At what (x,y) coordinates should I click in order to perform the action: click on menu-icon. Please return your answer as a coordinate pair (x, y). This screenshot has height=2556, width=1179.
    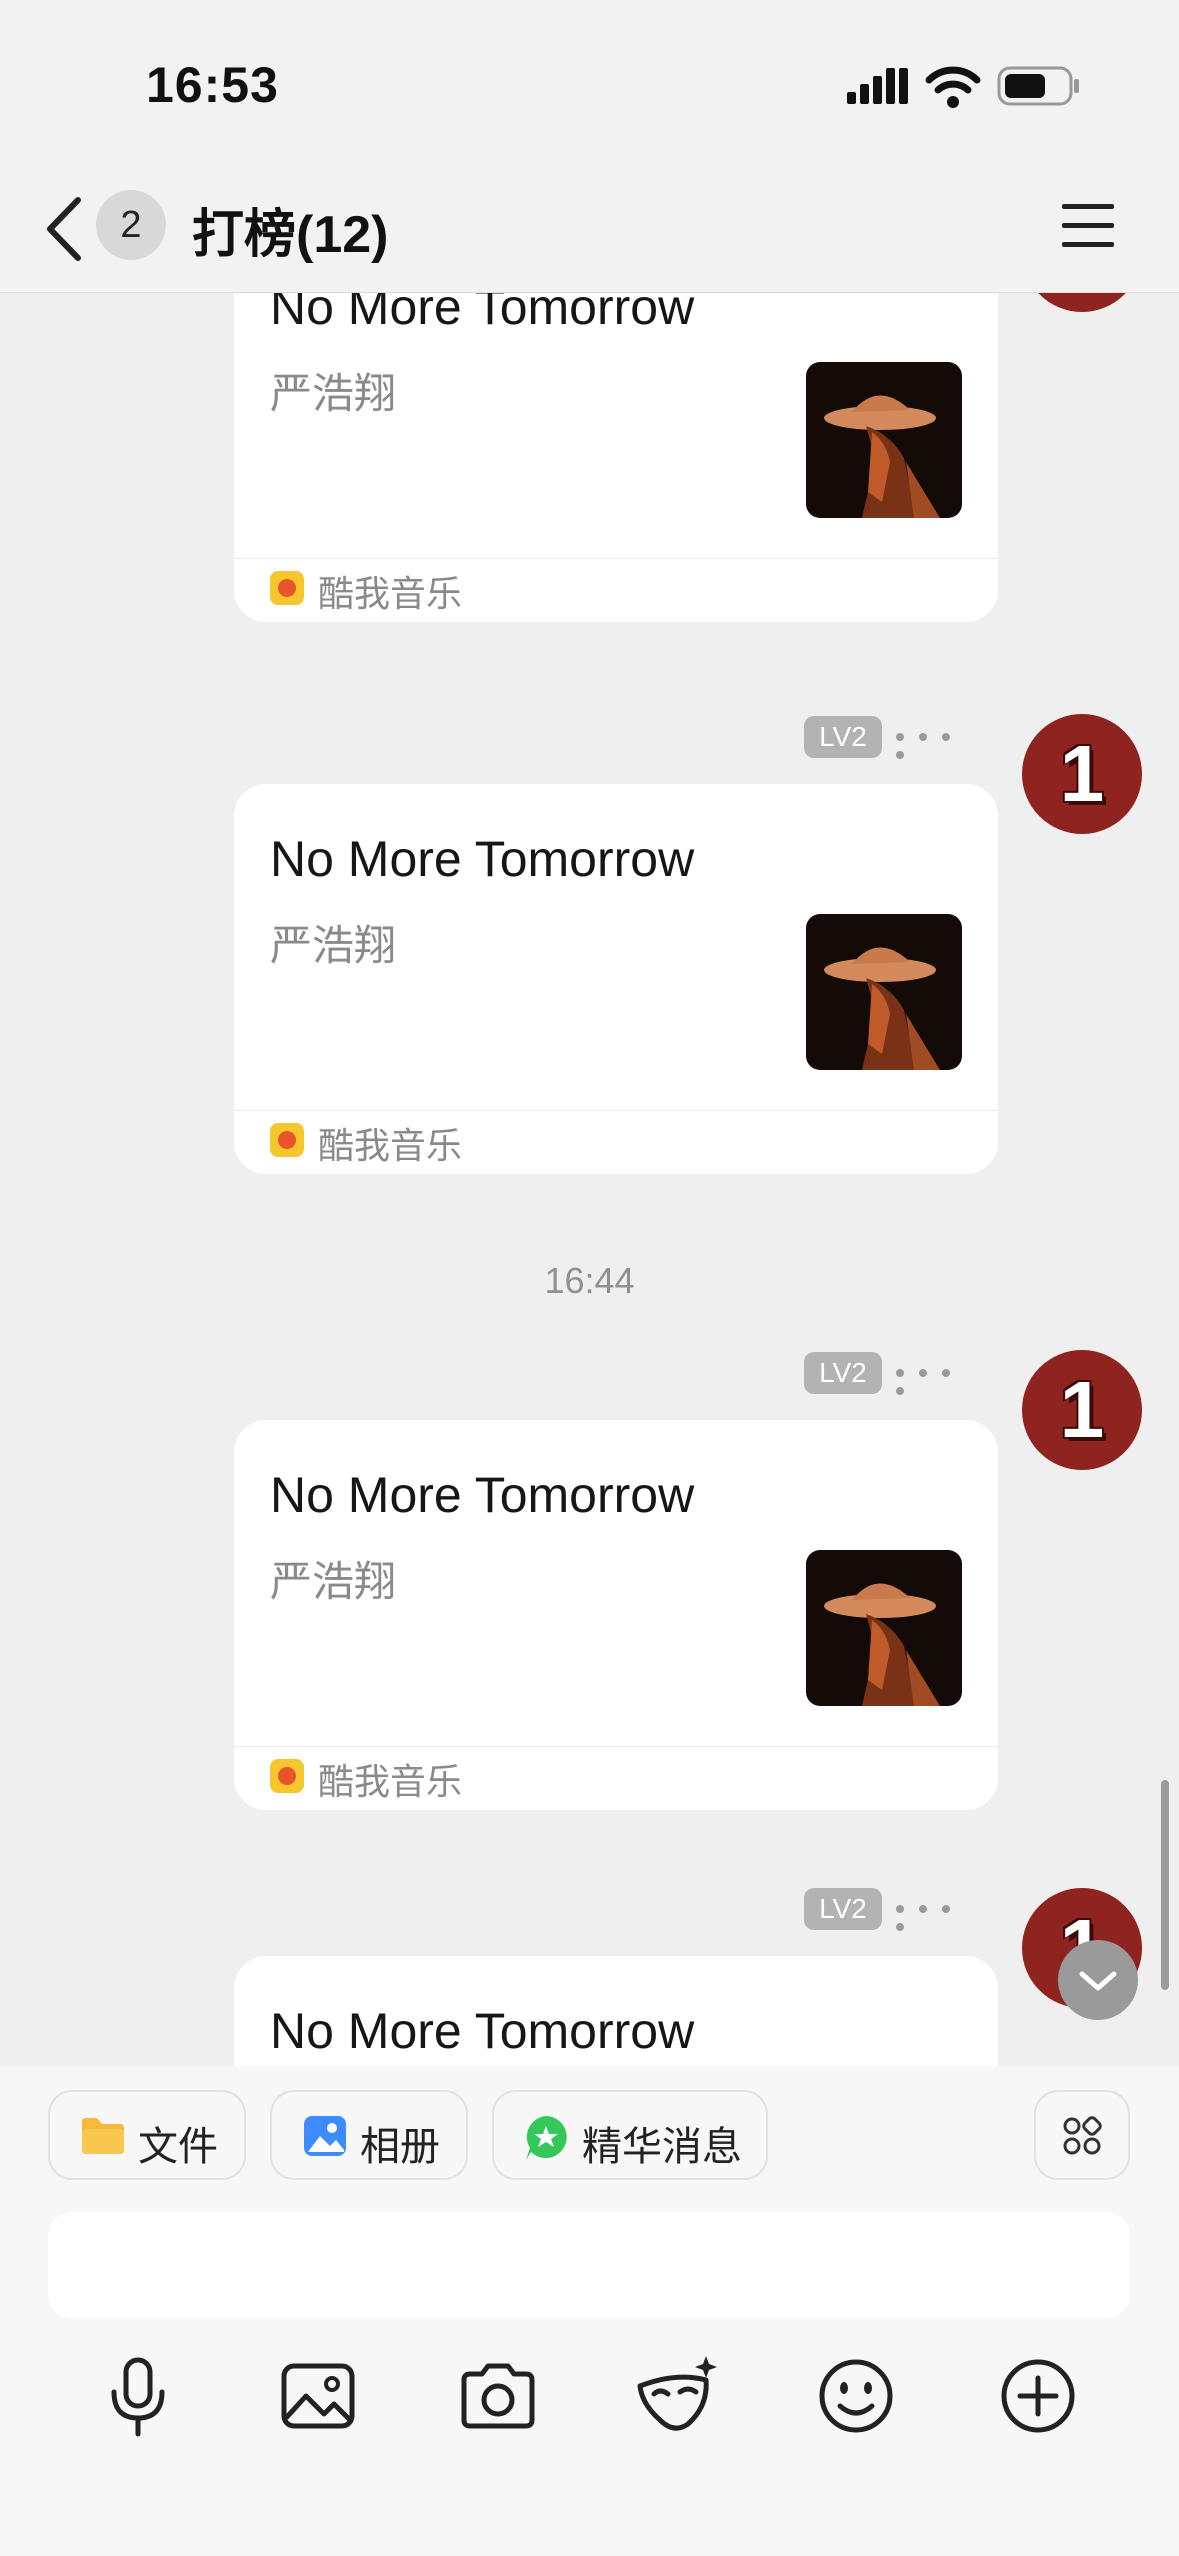
    Looking at the image, I should click on (1088, 226).